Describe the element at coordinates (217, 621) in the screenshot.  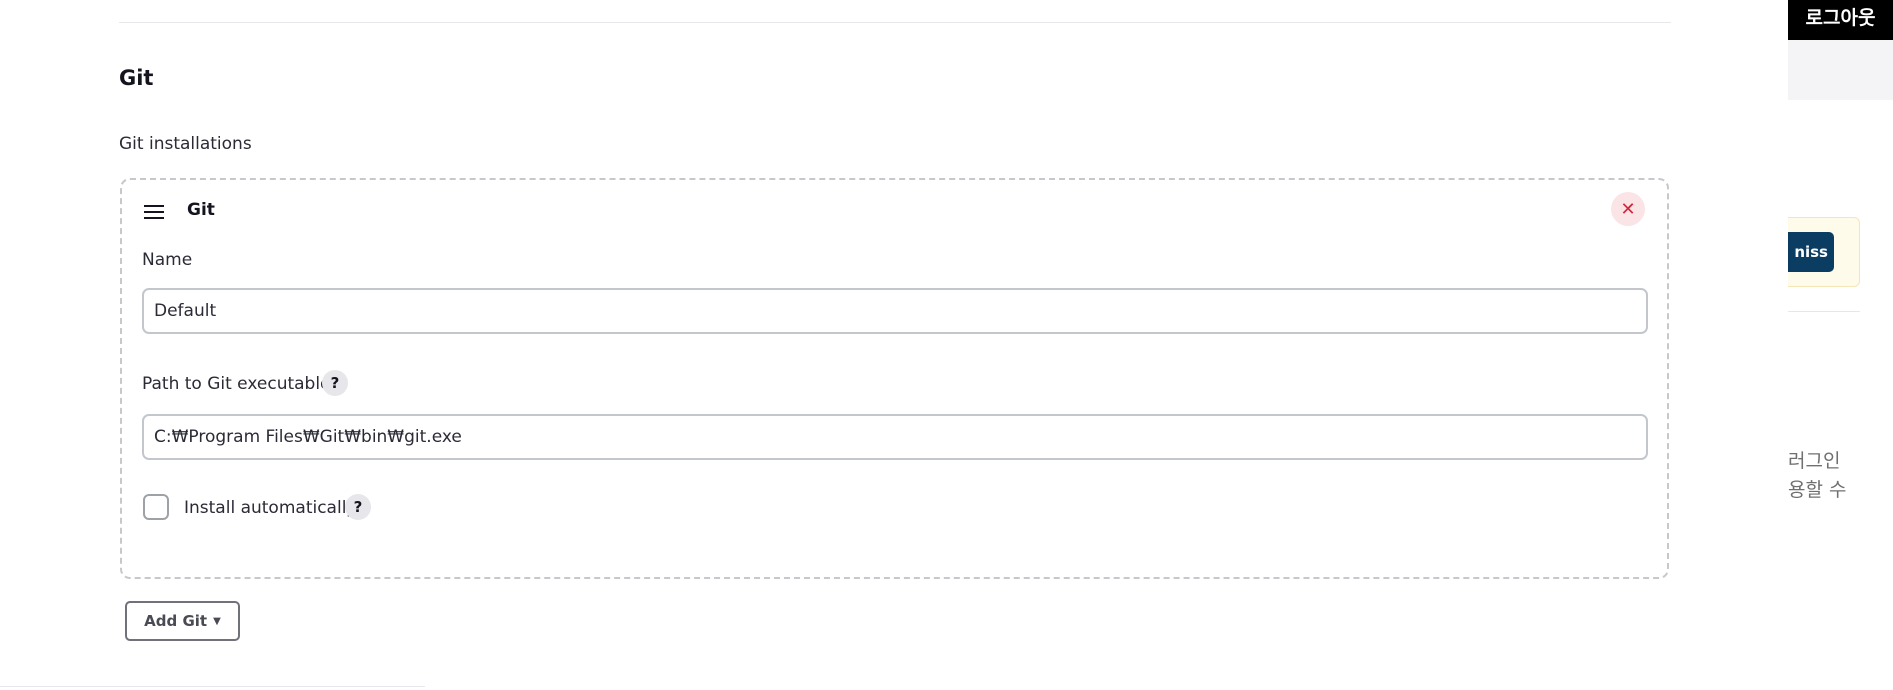
I see `caret-down-icon: ▼` at that location.